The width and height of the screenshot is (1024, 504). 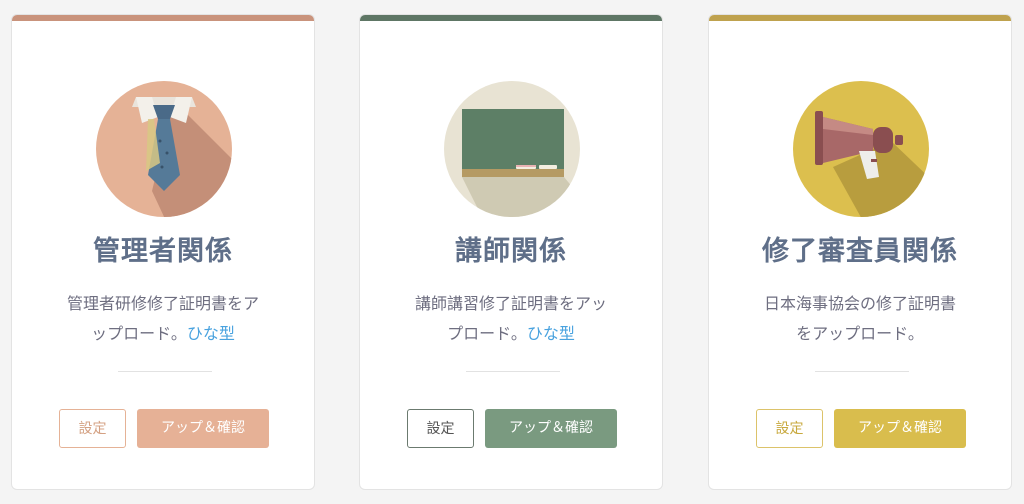 What do you see at coordinates (859, 303) in the screenshot?
I see `description-line1: 日本海事協会の修了証明書` at bounding box center [859, 303].